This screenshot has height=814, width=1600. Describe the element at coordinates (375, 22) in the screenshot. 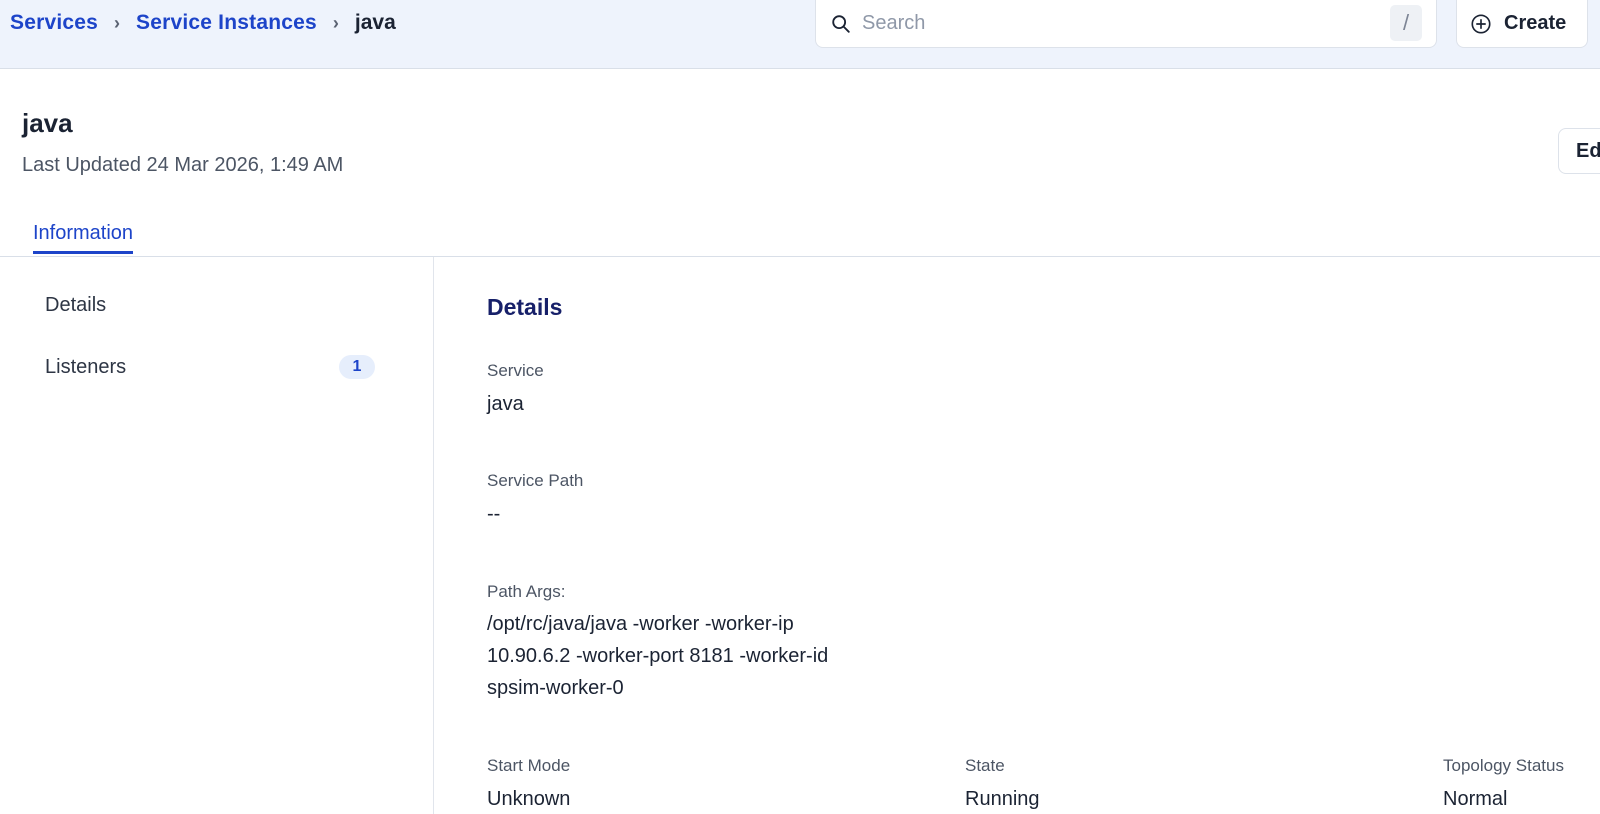

I see `breadcrumb-current: java` at that location.